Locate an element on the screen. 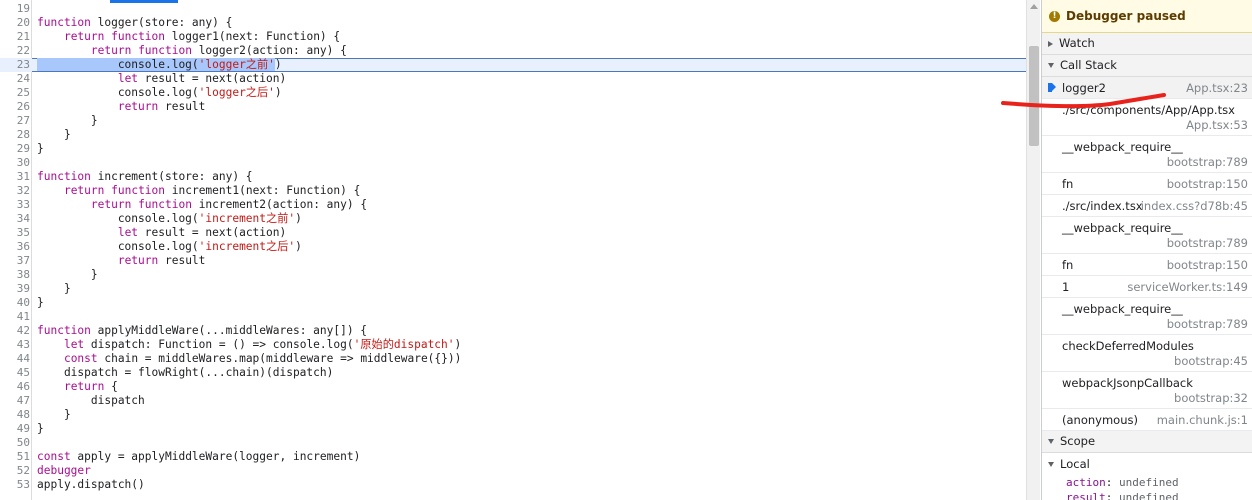 This screenshot has width=1252, height=500. line-number: 43 is located at coordinates (15, 345).